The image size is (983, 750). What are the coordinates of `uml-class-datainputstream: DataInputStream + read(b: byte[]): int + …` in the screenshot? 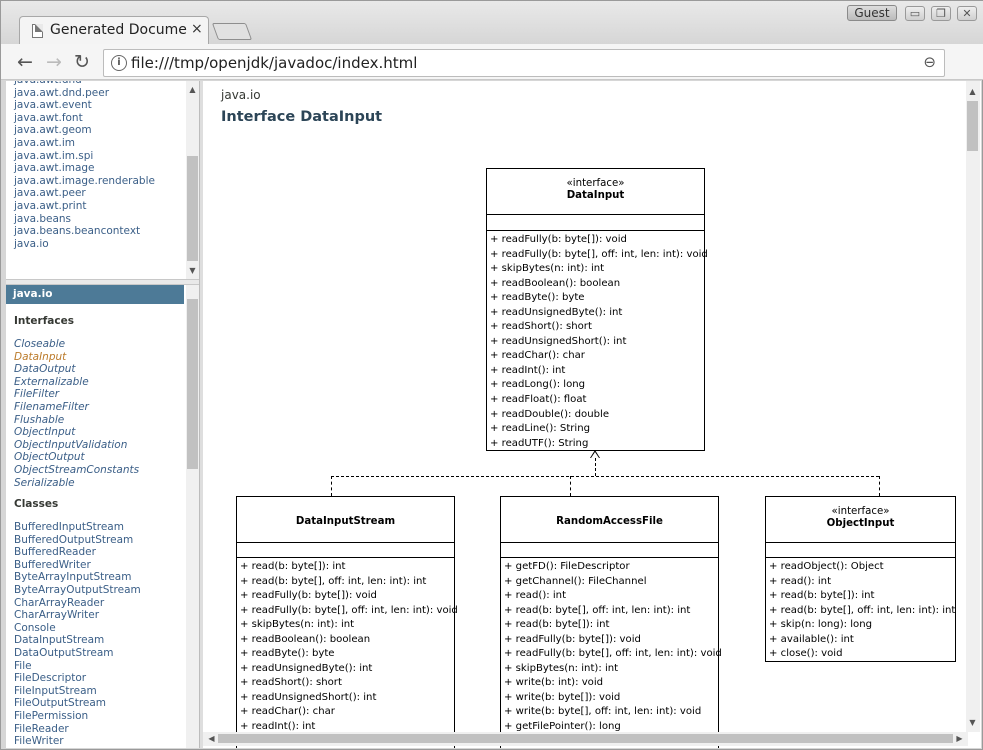 It's located at (347, 622).